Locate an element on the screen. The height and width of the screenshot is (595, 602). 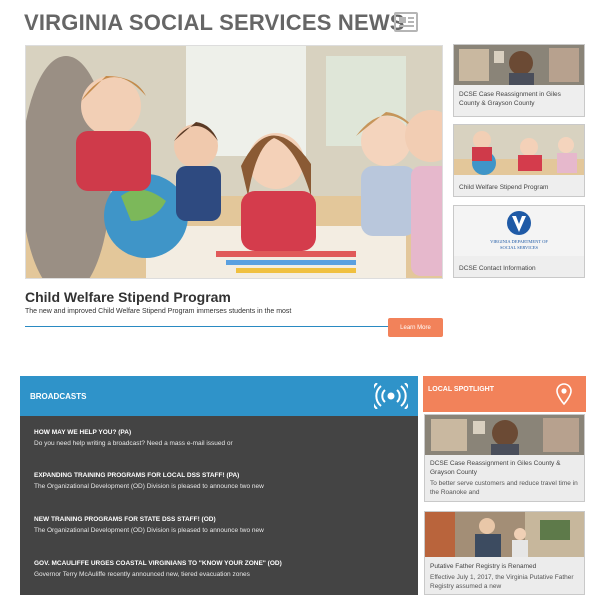
vdss-logo: VIRGINIA DEPARTMENT OF SOCIAL SERVICES is located at coordinates (519, 231).